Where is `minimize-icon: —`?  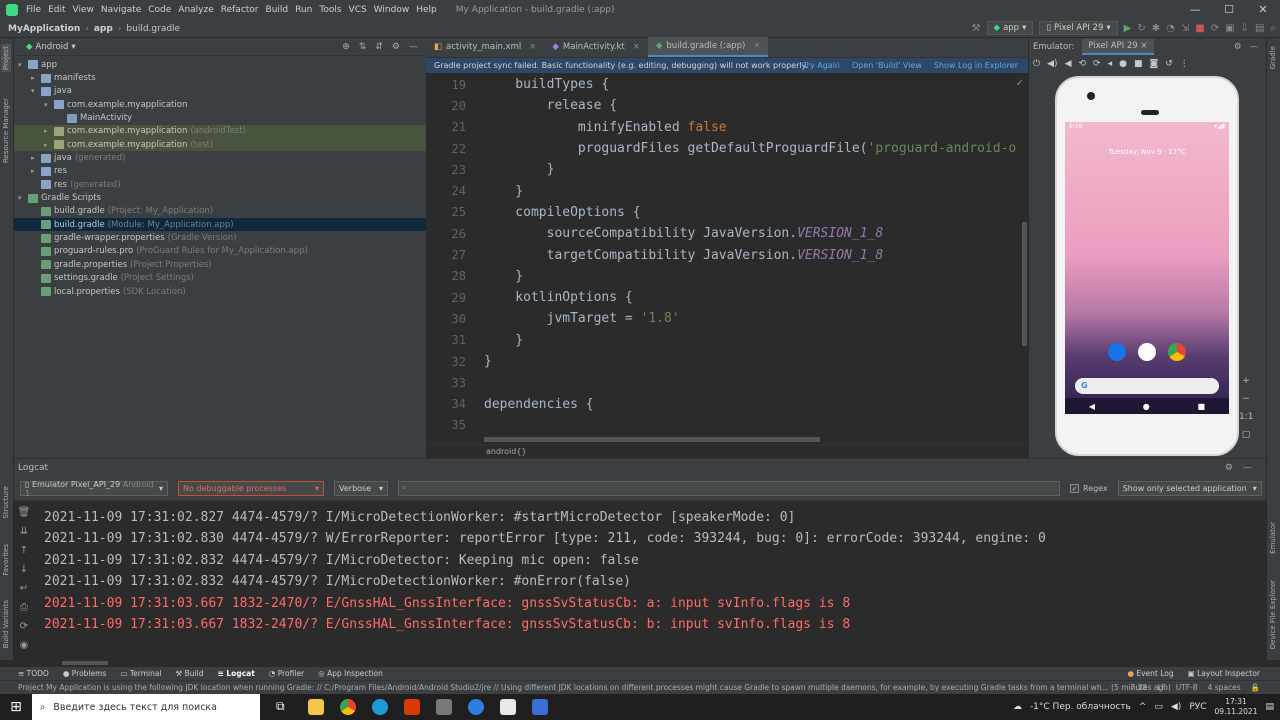 minimize-icon: — is located at coordinates (1195, 10).